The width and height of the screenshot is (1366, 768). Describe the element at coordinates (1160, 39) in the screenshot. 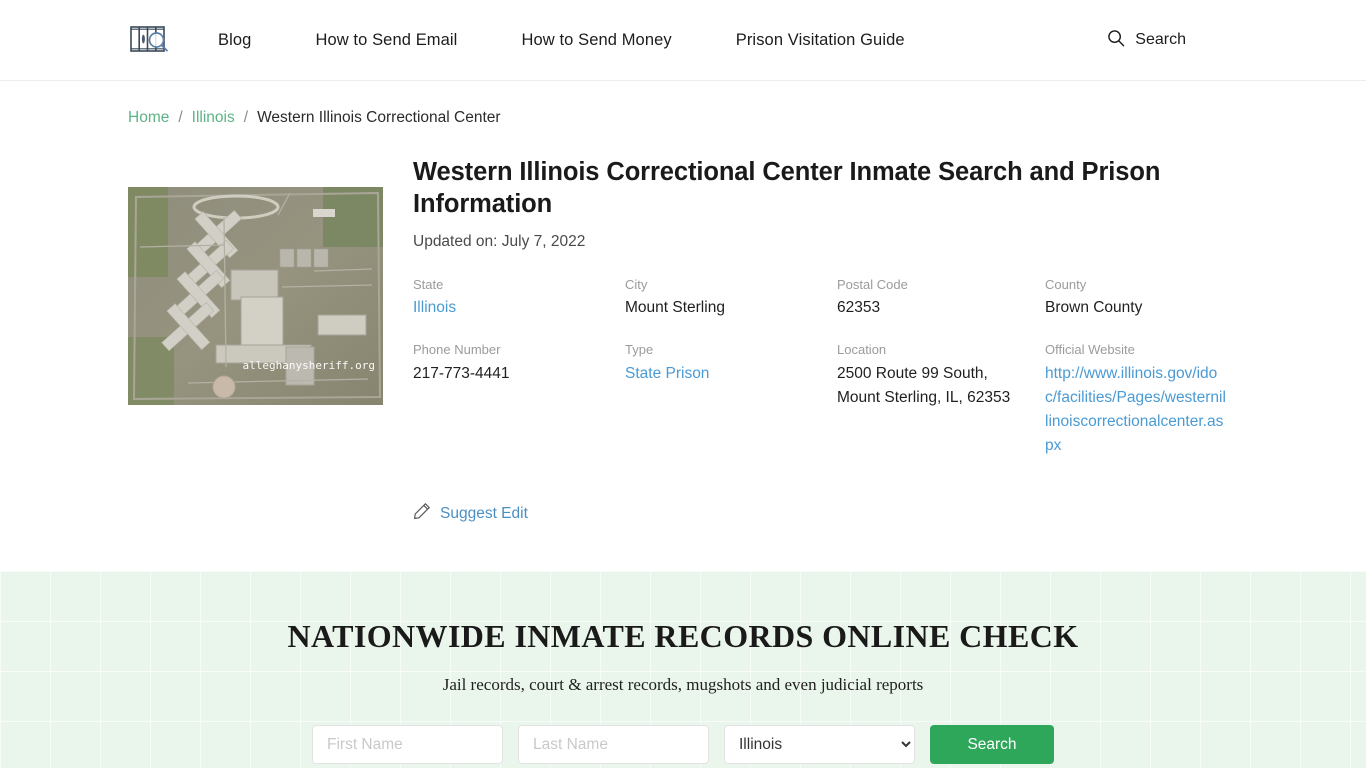

I see `header-search-label: Search` at that location.